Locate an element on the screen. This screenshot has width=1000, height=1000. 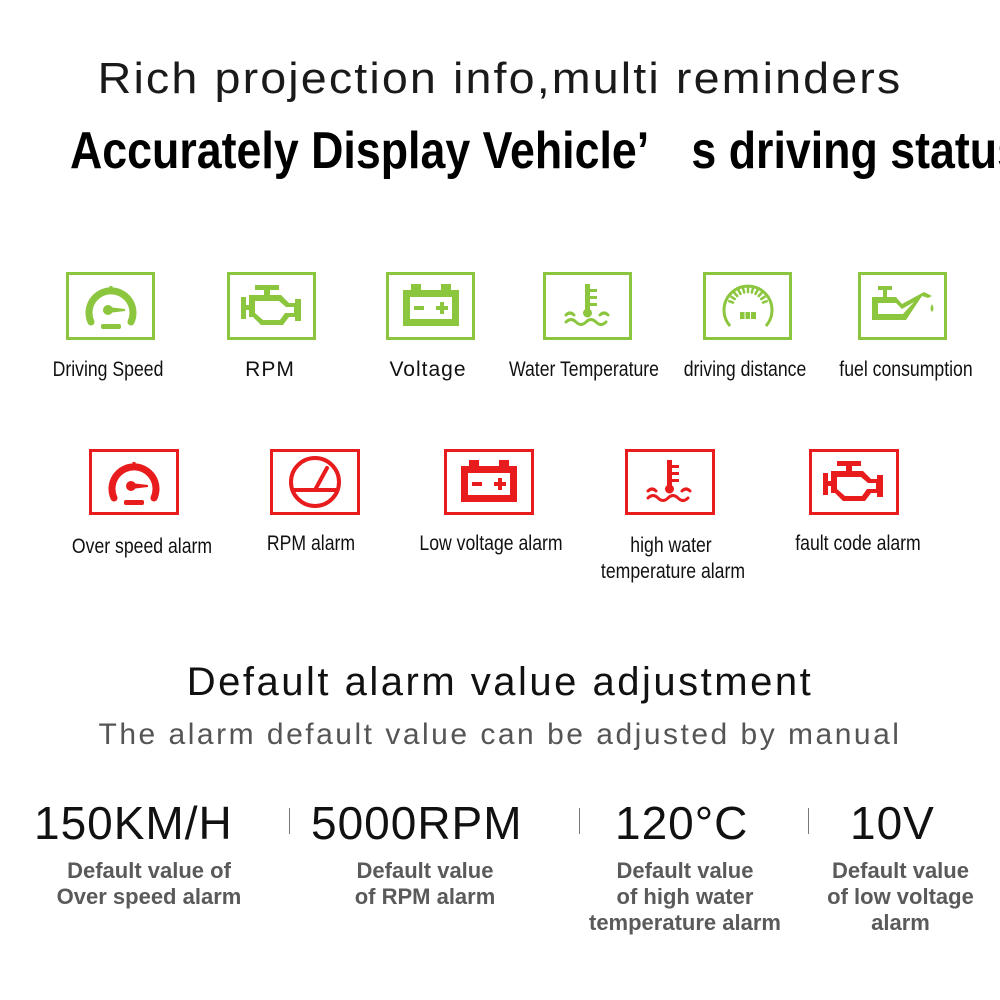
alarm-item-high-water-temperature is located at coordinates (670, 482).